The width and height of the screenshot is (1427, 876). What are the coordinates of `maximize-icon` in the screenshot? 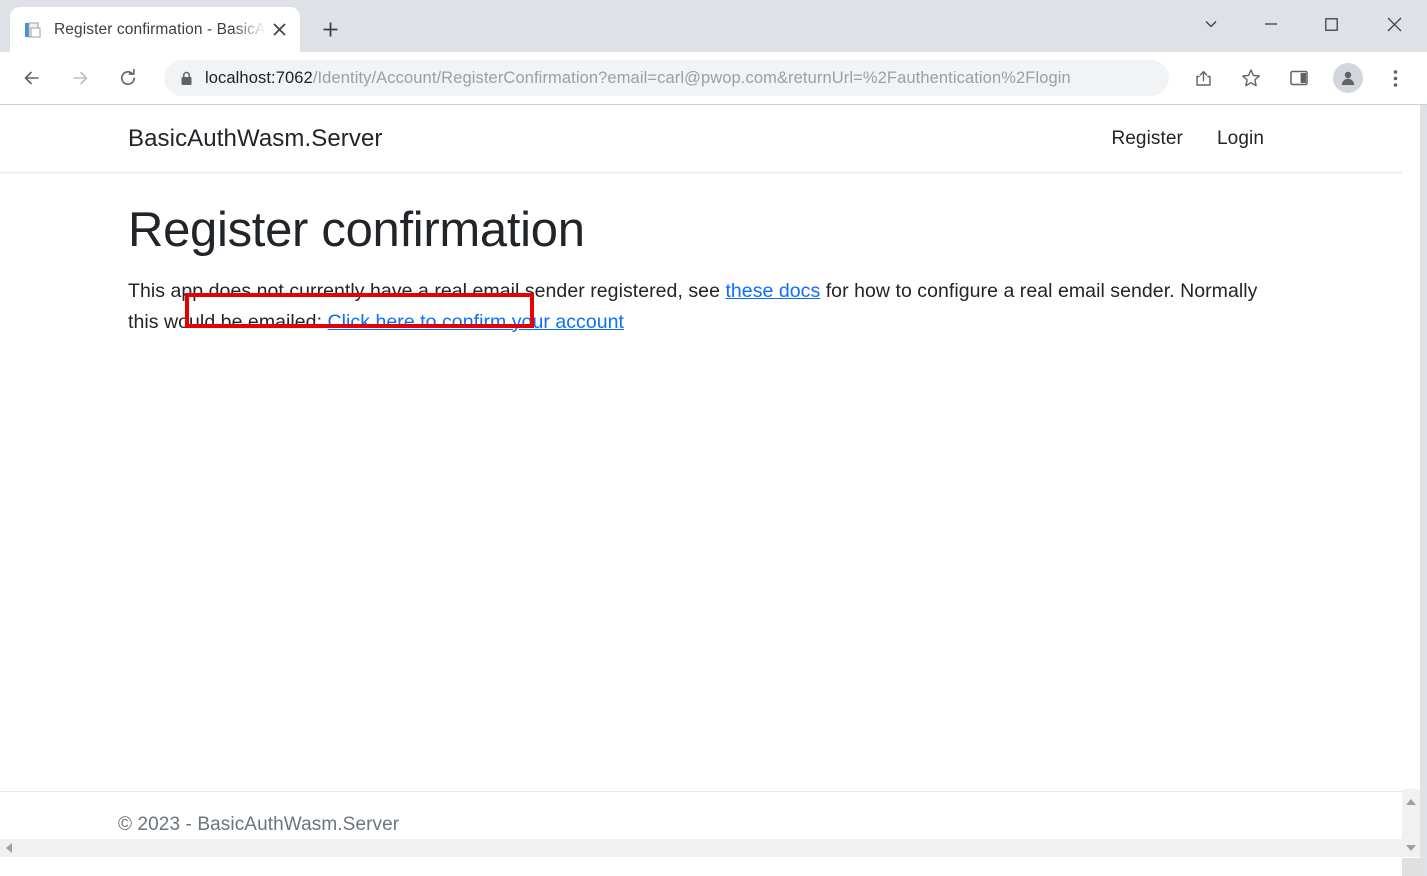 It's located at (1331, 24).